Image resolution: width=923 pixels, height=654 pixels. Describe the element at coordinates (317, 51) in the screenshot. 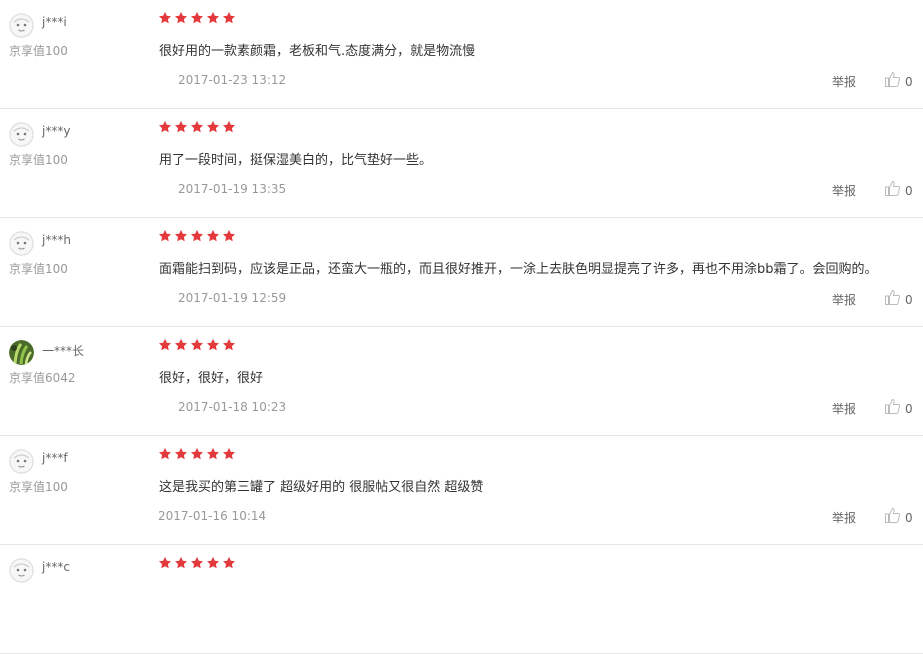

I see `review-text: 很好用的一款素颜霜，老板和气.态度满分，就是物流慢` at that location.